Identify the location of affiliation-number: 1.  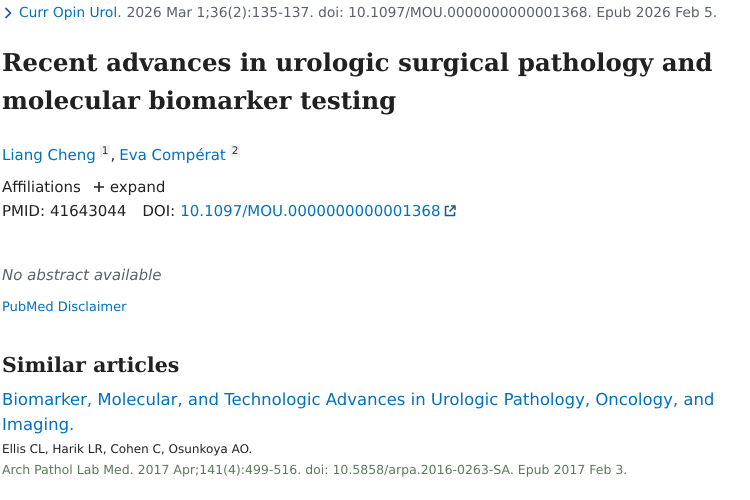
(105, 151).